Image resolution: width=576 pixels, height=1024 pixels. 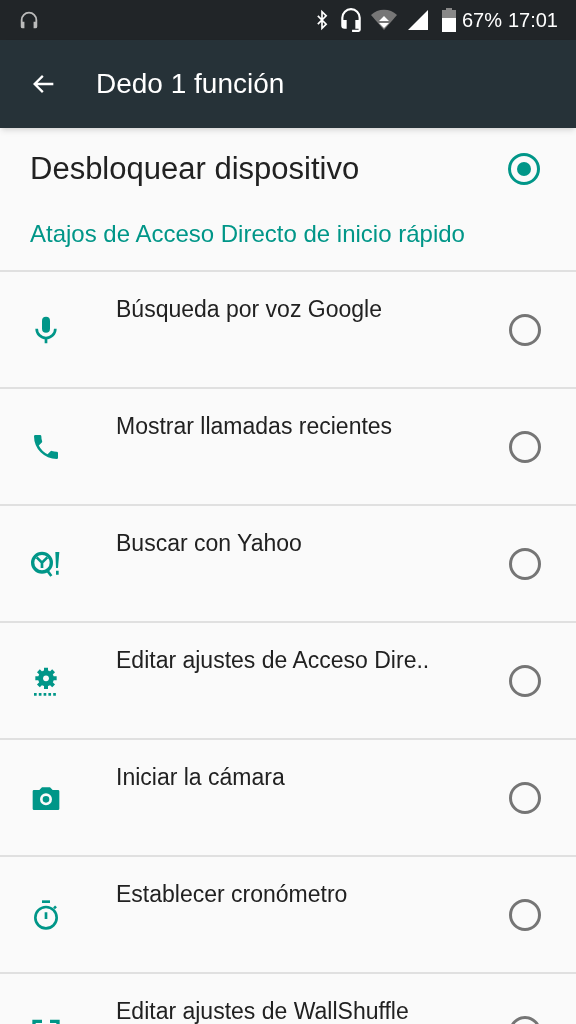 I want to click on shortcut-option: Editar ajustes de WallShuffle, so click(x=288, y=998).